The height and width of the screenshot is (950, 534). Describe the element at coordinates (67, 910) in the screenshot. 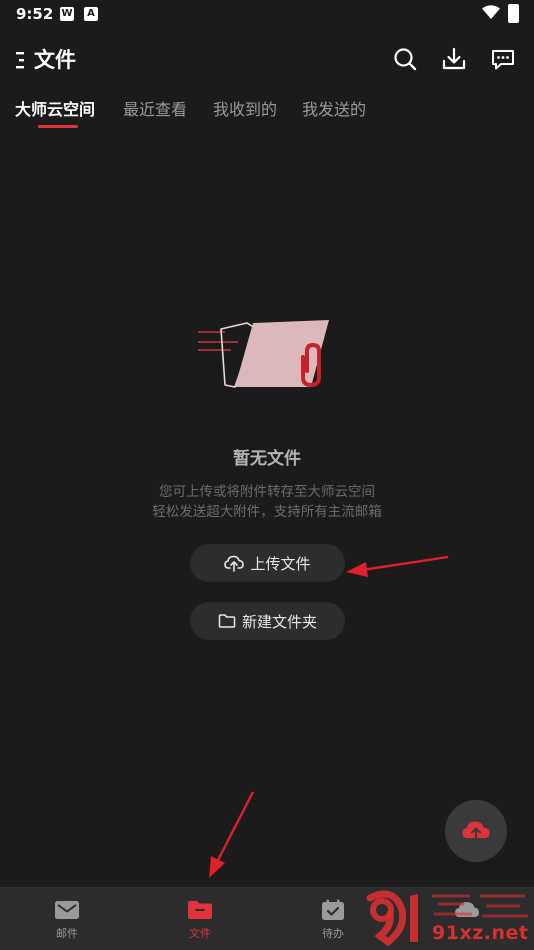

I see `mail-icon` at that location.